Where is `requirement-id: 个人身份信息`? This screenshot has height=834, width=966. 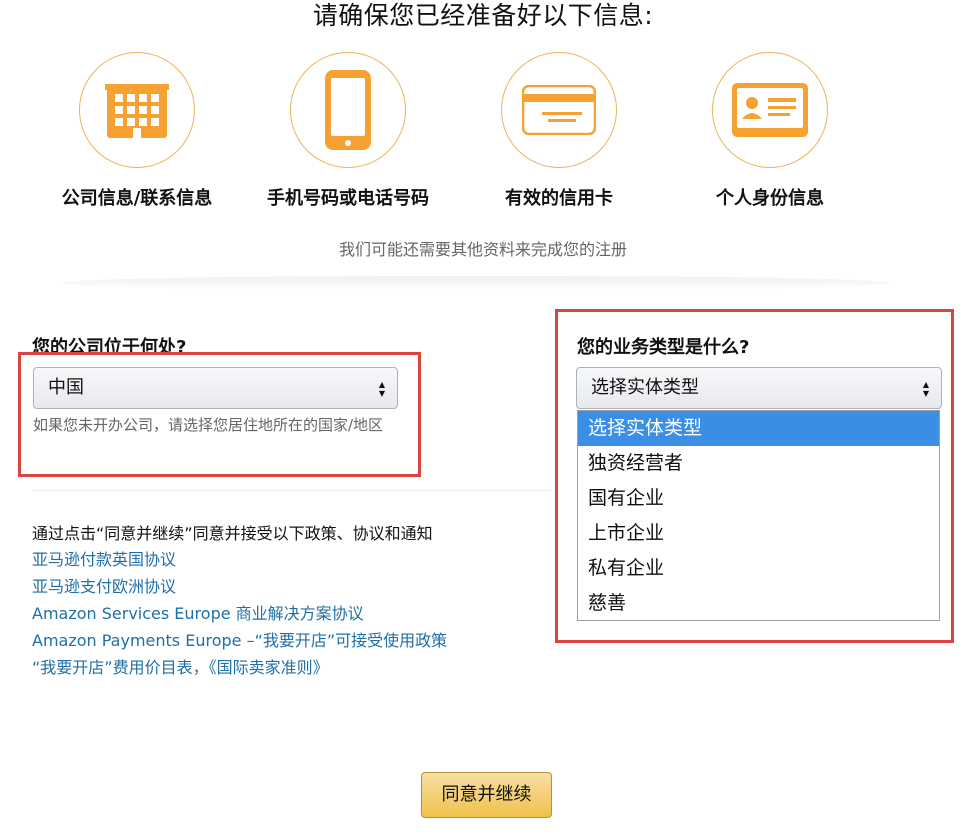
requirement-id: 个人身份信息 is located at coordinates (770, 131).